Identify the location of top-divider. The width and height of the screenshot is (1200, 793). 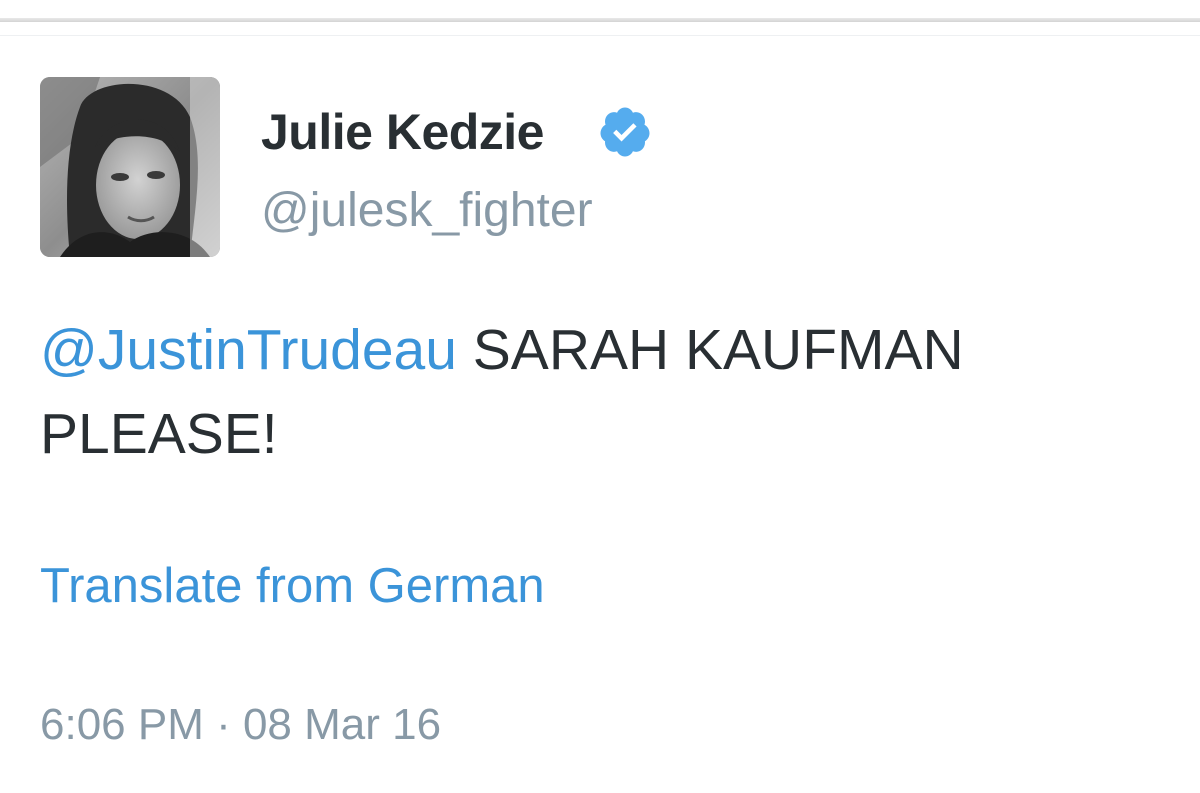
(600, 20).